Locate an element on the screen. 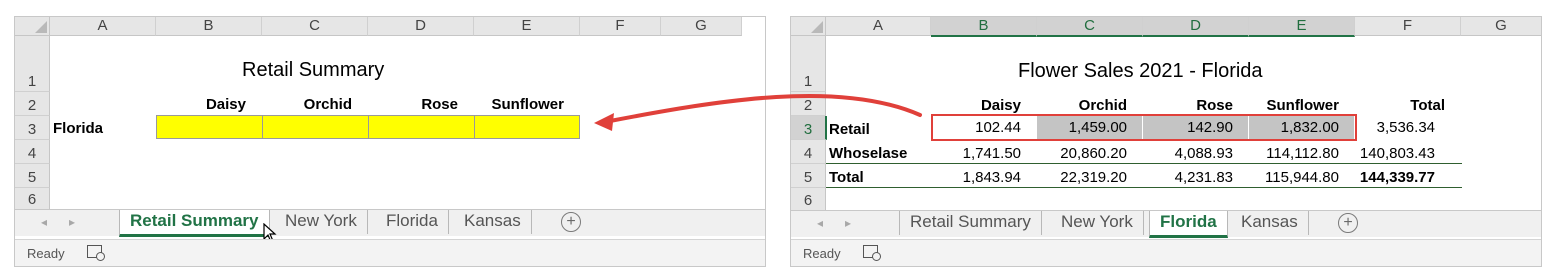 Image resolution: width=1554 pixels, height=273 pixels. row-label-total: Total is located at coordinates (846, 177).